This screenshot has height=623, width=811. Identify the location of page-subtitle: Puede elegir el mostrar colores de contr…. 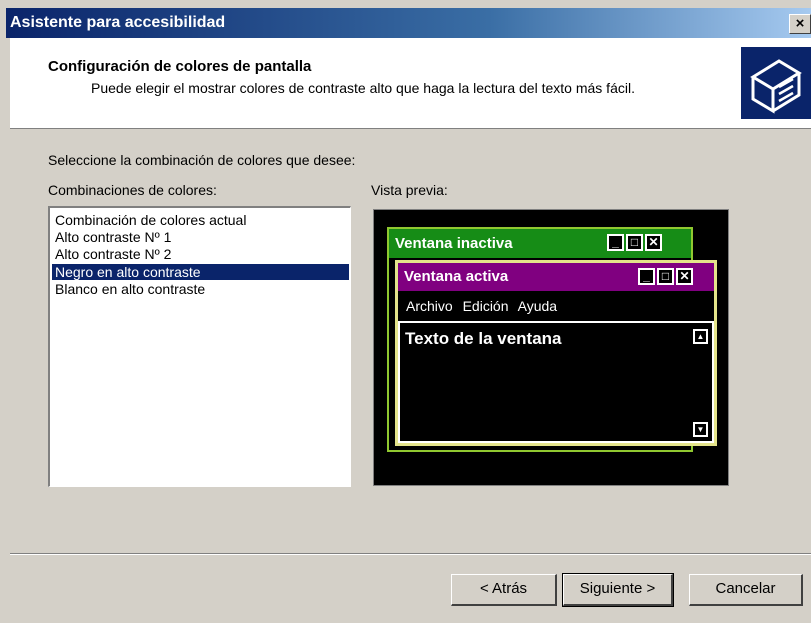
(363, 88).